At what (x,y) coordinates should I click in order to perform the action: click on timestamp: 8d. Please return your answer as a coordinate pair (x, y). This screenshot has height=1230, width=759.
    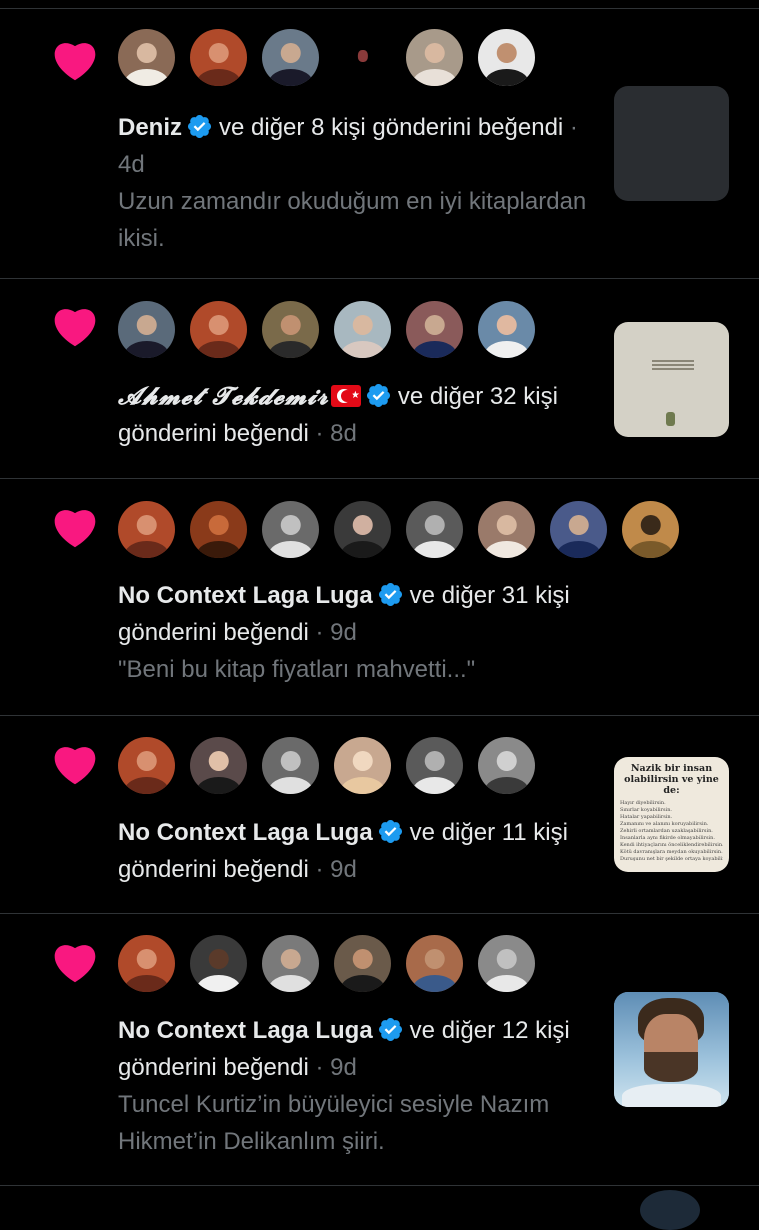
    Looking at the image, I should click on (343, 433).